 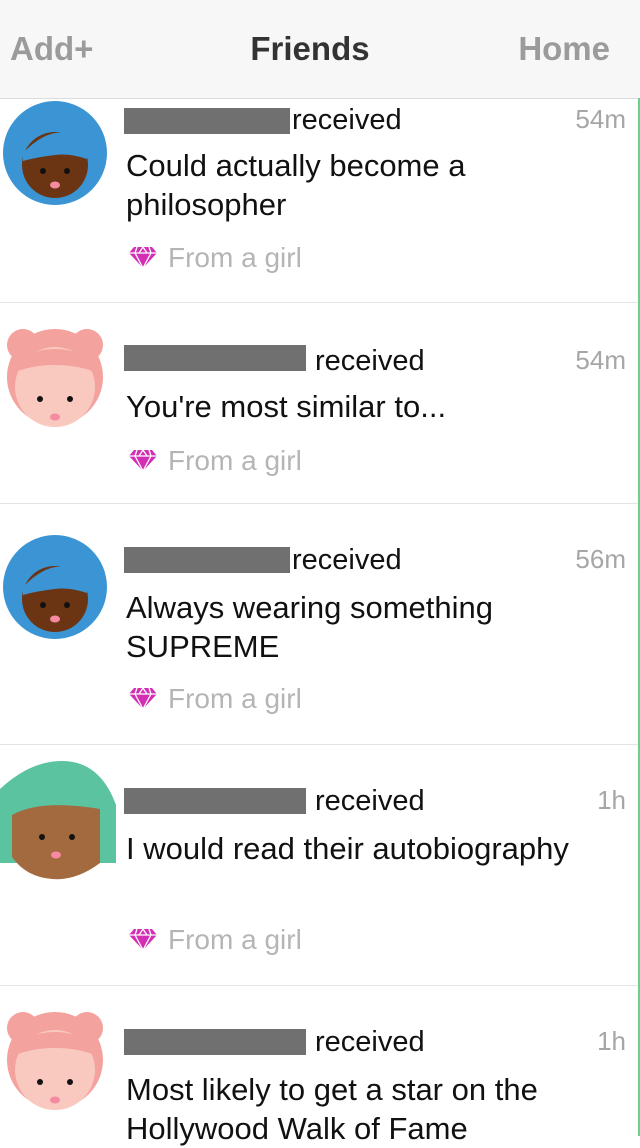 I want to click on nav-bar: Add+ Friends Home, so click(x=320, y=49).